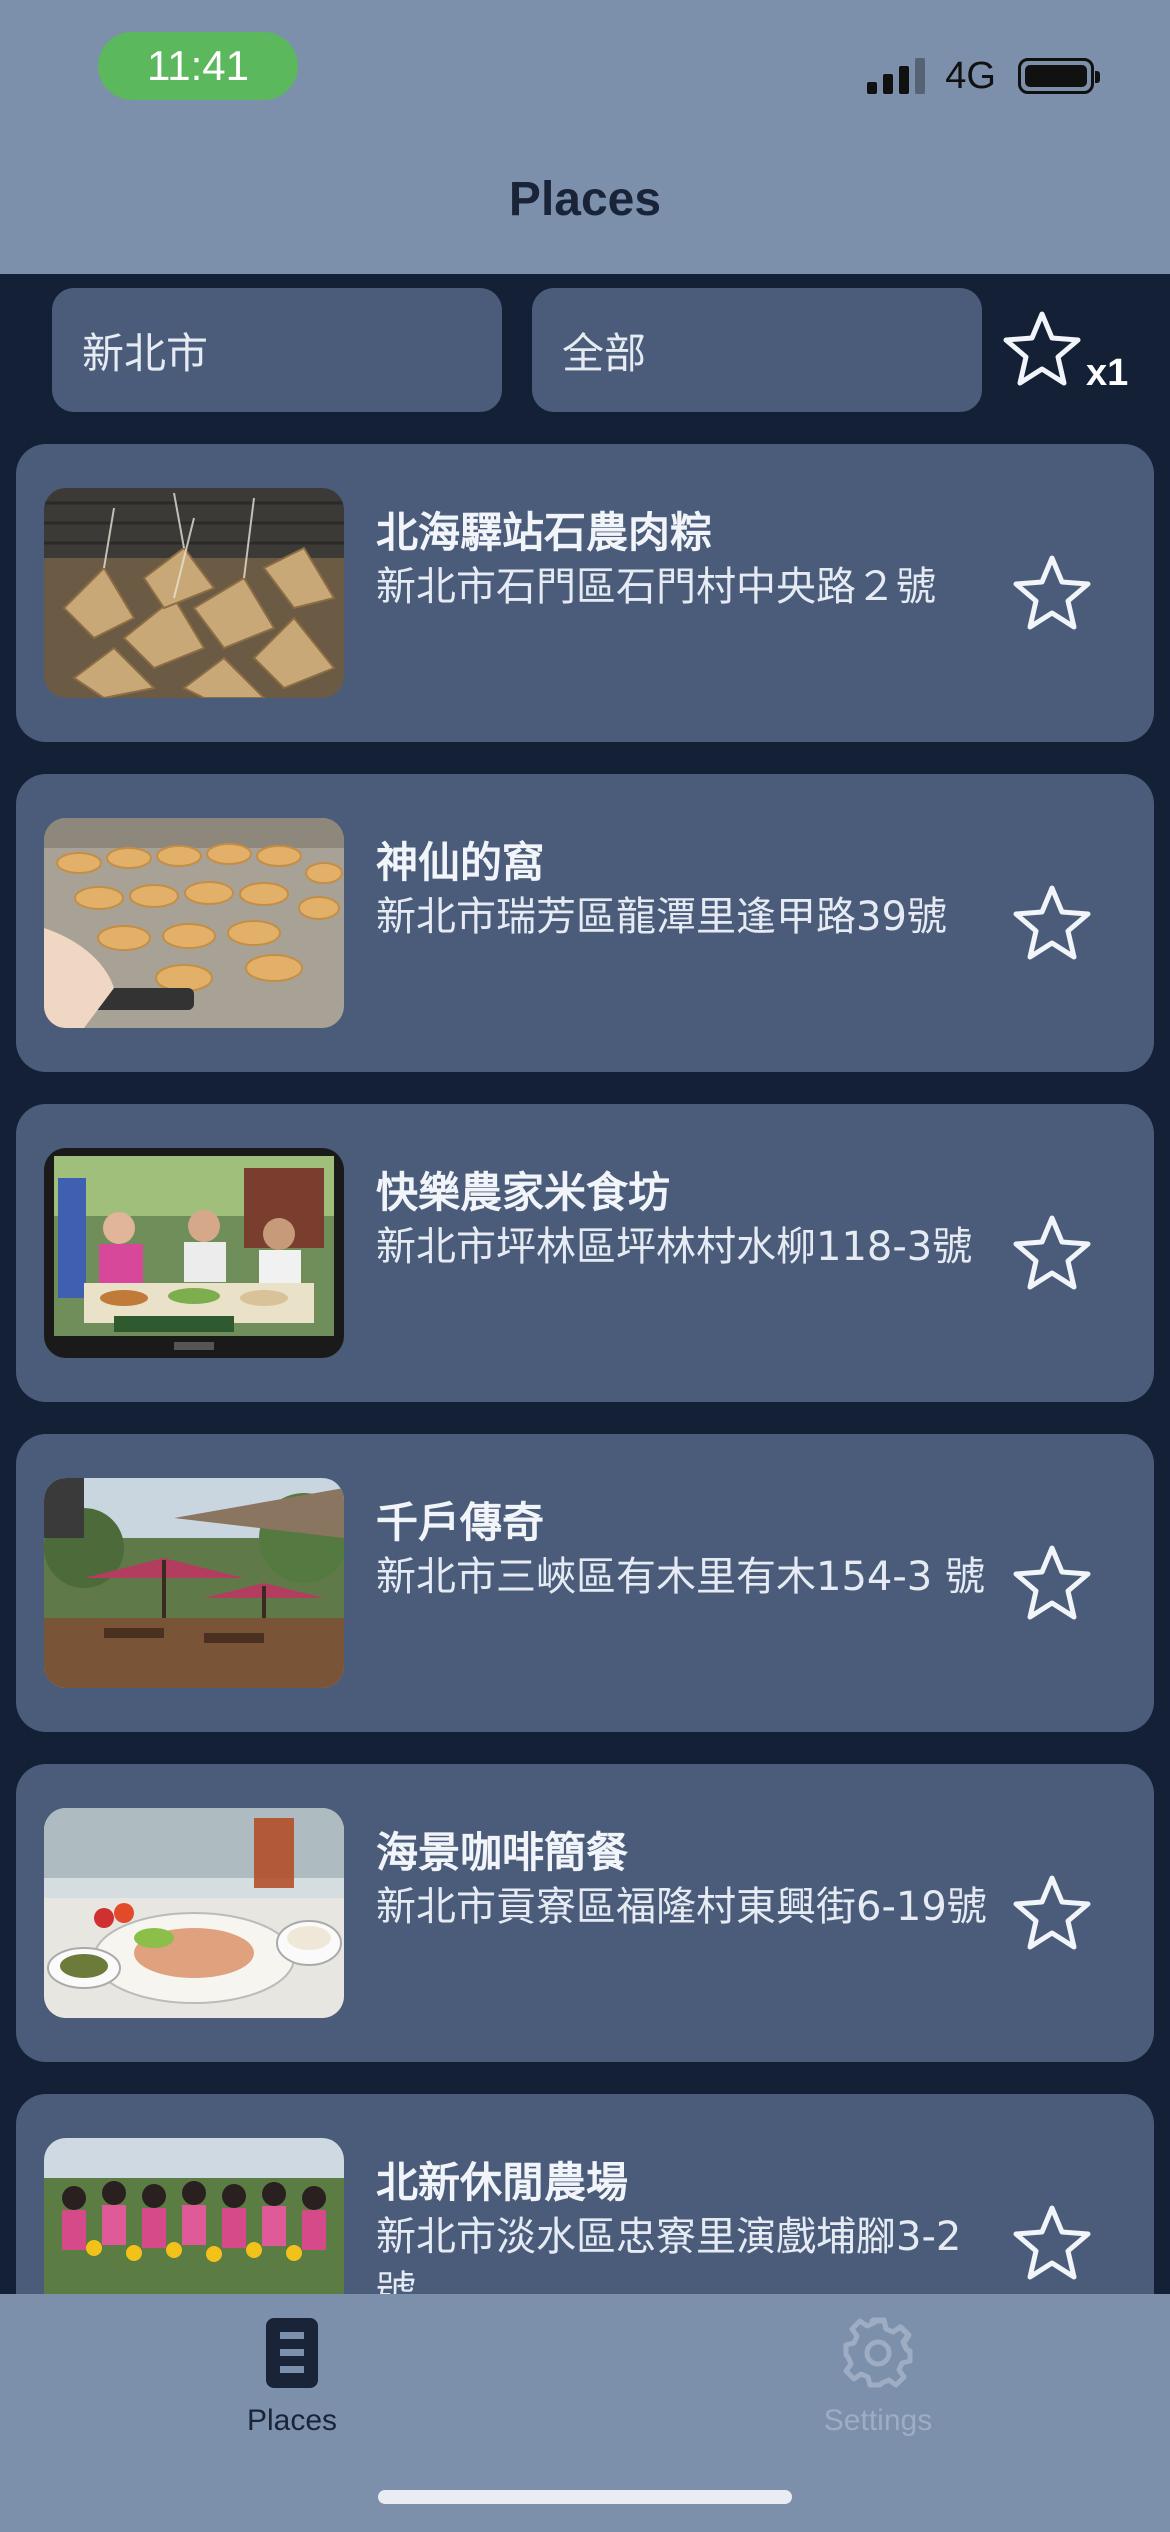  I want to click on favorites-filter-button: x1, so click(1070, 353).